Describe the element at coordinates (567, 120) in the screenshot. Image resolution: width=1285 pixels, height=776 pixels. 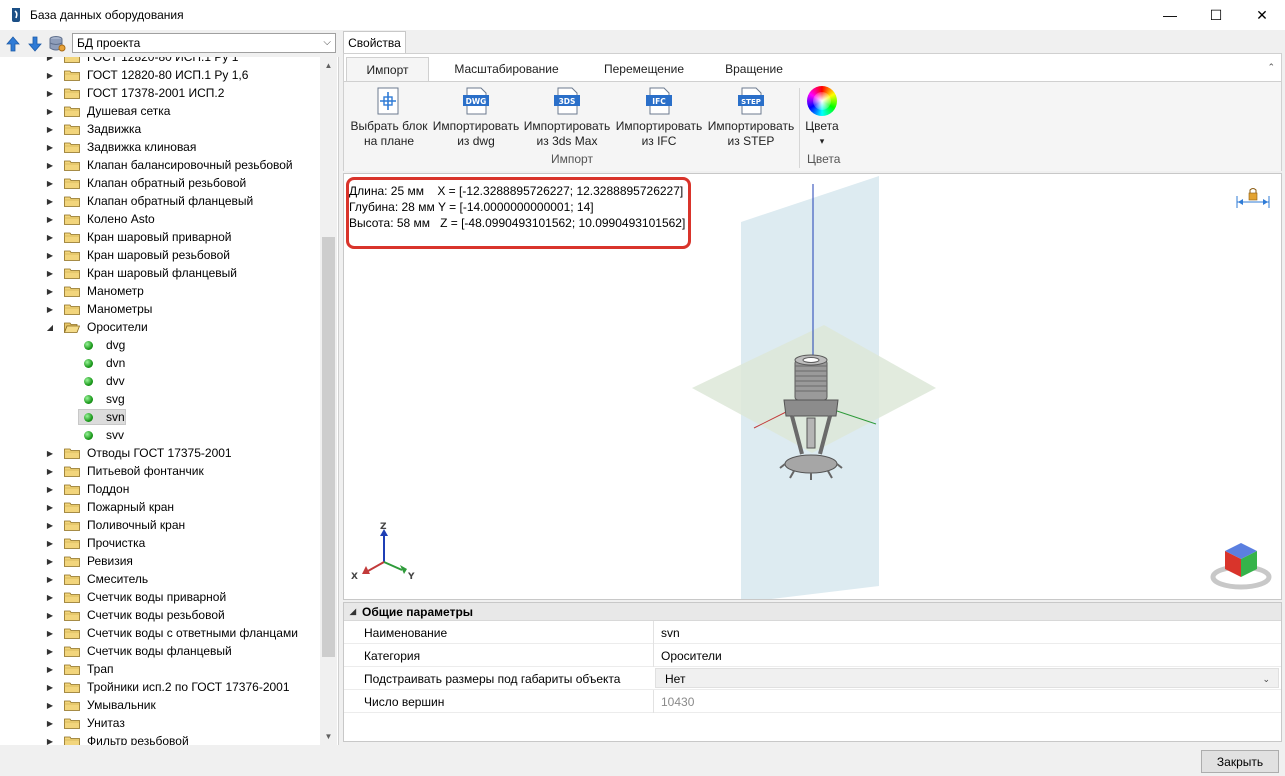
I see `import-3ds-button: 3DS Импортировать из 3ds Max` at that location.